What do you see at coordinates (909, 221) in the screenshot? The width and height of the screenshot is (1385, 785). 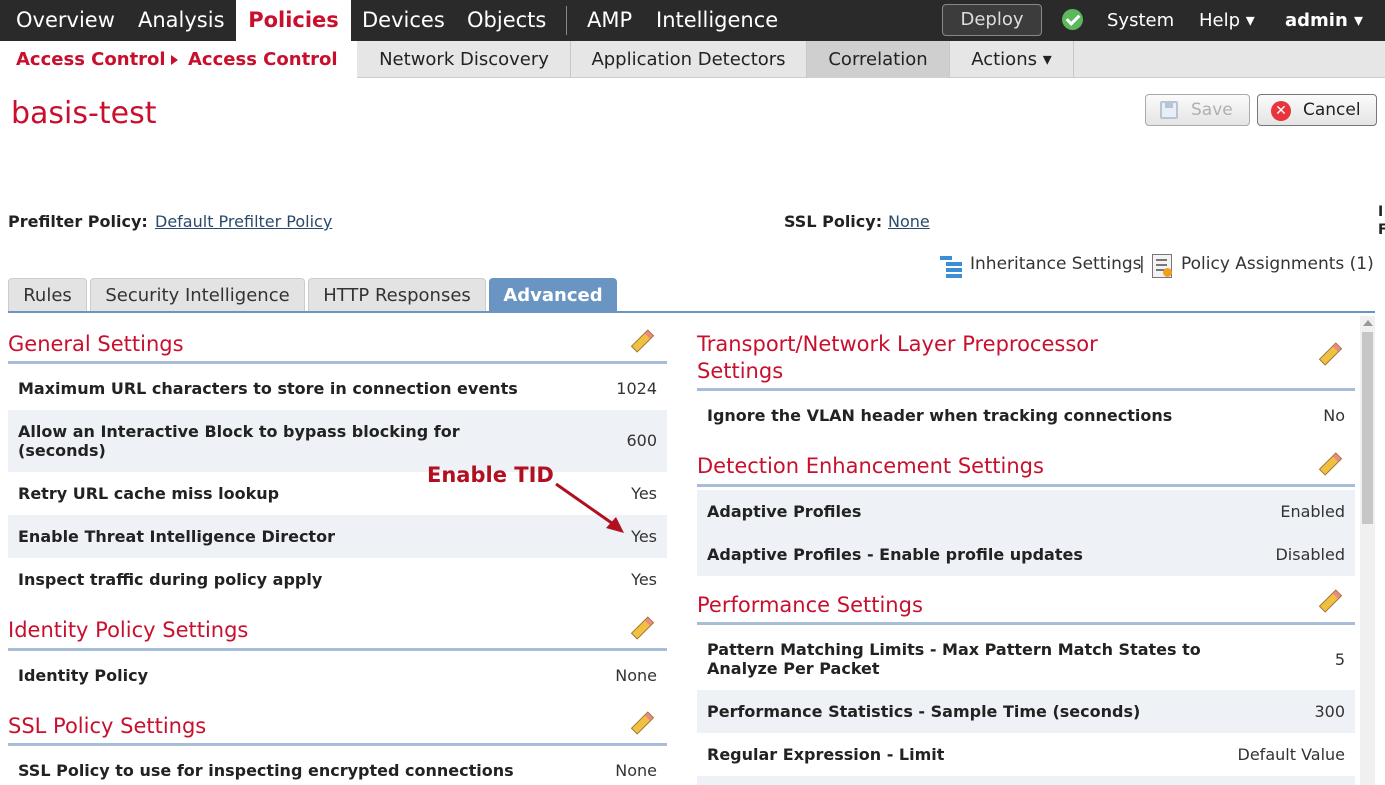 I see `ssl-policy-link: None` at bounding box center [909, 221].